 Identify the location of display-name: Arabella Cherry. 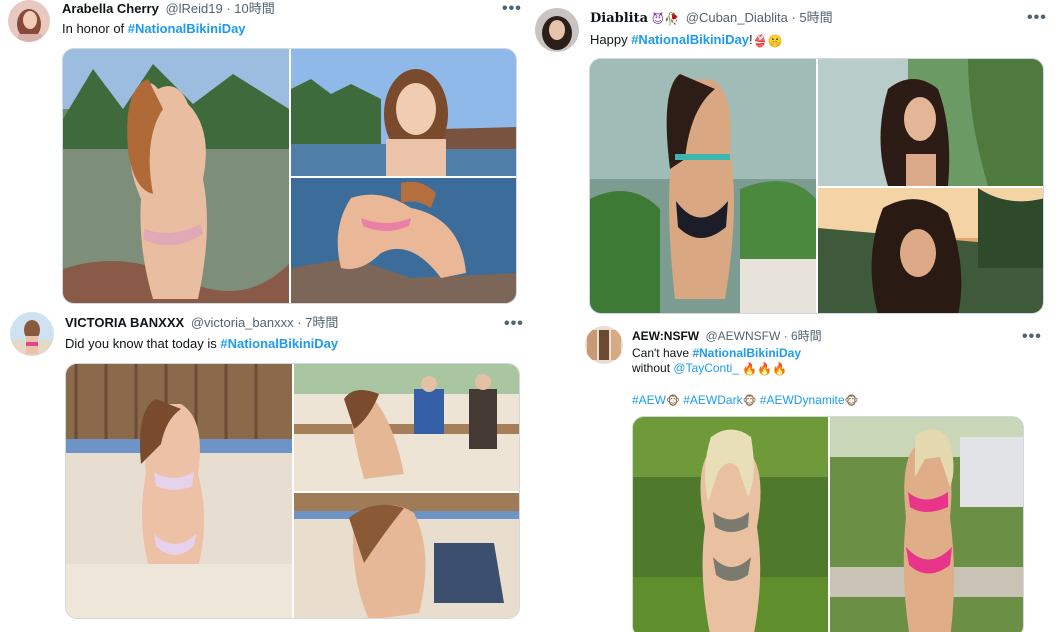
(110, 8).